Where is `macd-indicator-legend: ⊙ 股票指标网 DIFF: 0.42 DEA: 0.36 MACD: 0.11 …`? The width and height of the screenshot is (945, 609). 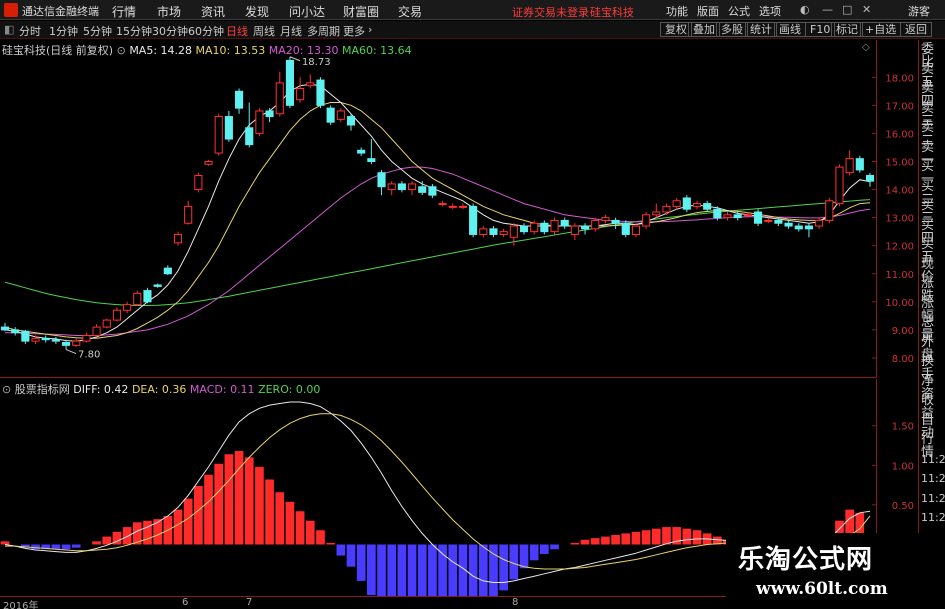
macd-indicator-legend: ⊙ 股票指标网 DIFF: 0.42 DEA: 0.36 MACD: 0.11 … is located at coordinates (161, 389).